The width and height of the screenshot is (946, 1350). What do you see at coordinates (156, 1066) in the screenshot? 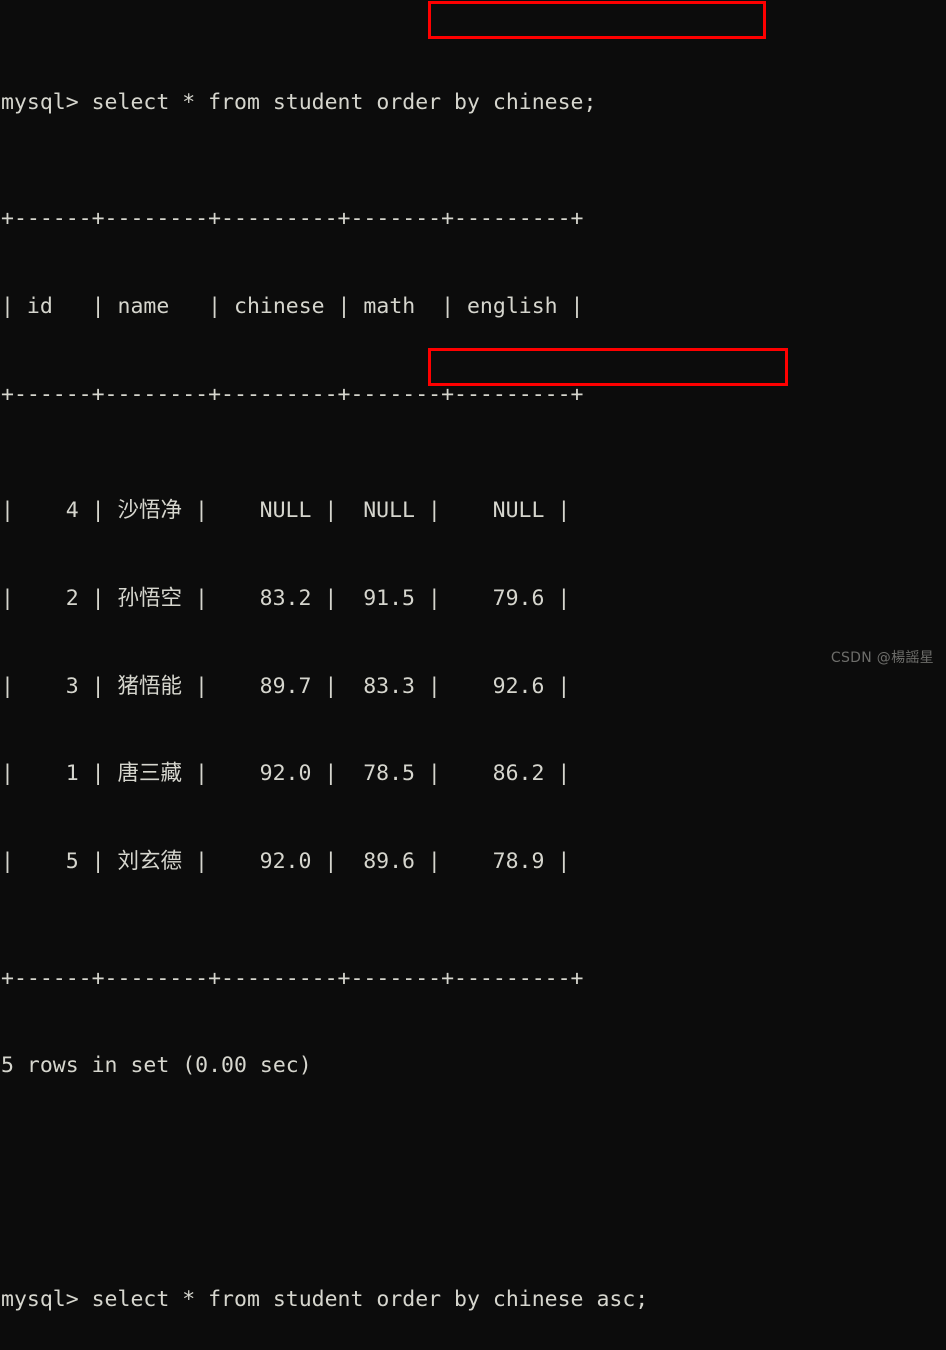
I see `status-line-1: 5 rows in set (0.00 sec)` at bounding box center [156, 1066].